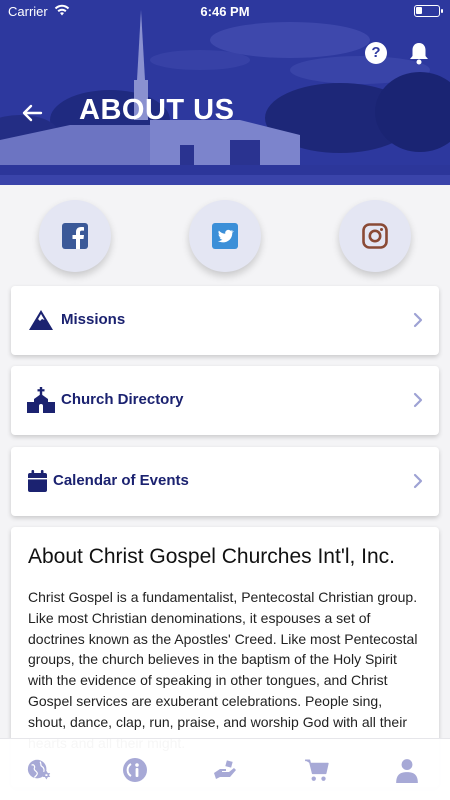 The image size is (450, 800). Describe the element at coordinates (39, 770) in the screenshot. I see `globe-icon` at that location.